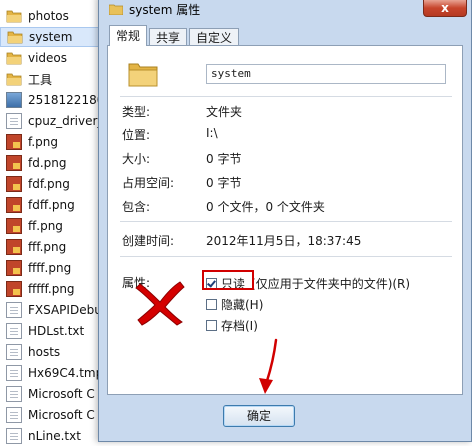  I want to click on readonly-highlight-box, so click(228, 280).